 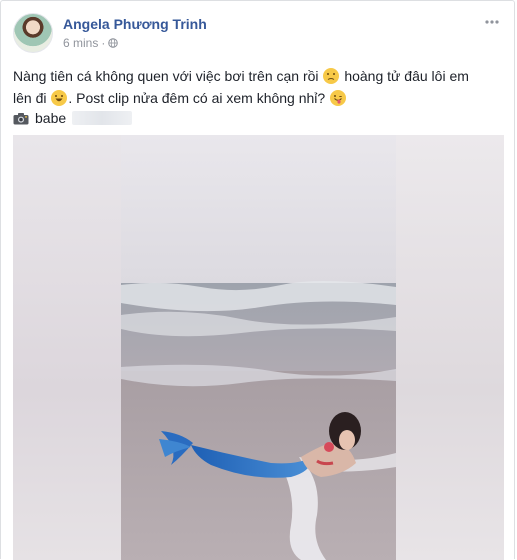 I want to click on globe-icon, so click(x=113, y=43).